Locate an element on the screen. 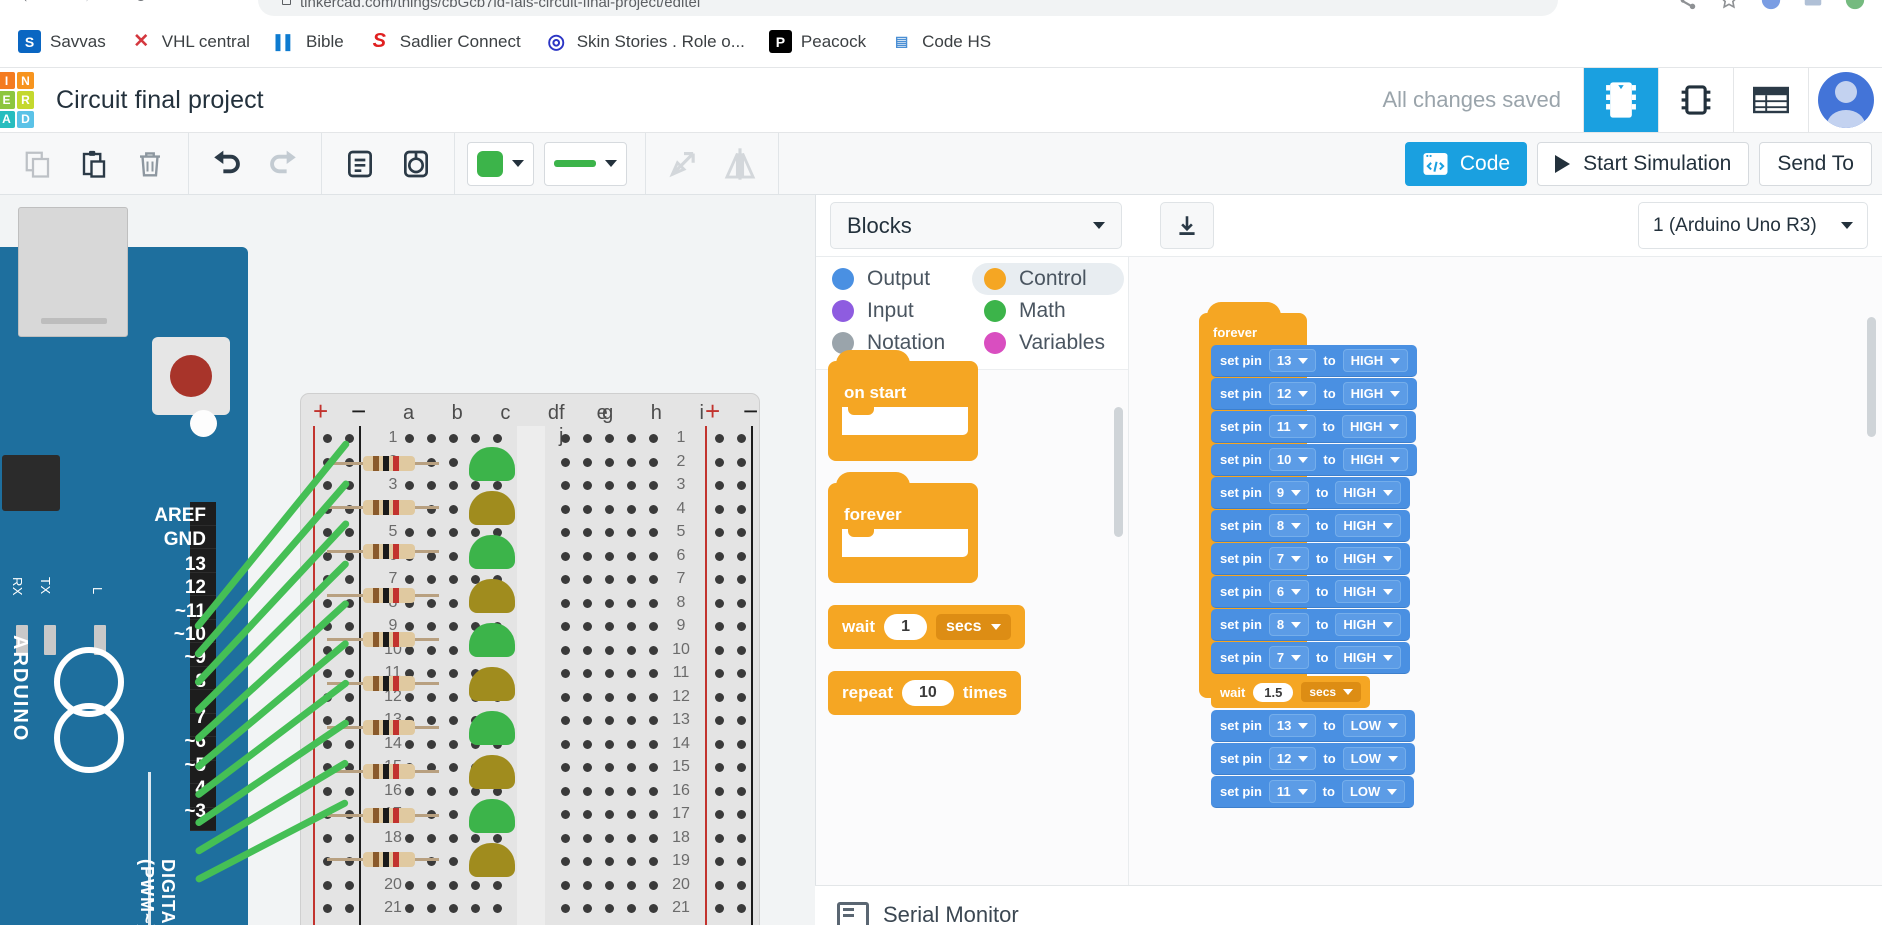  user-avatar is located at coordinates (1845, 100).